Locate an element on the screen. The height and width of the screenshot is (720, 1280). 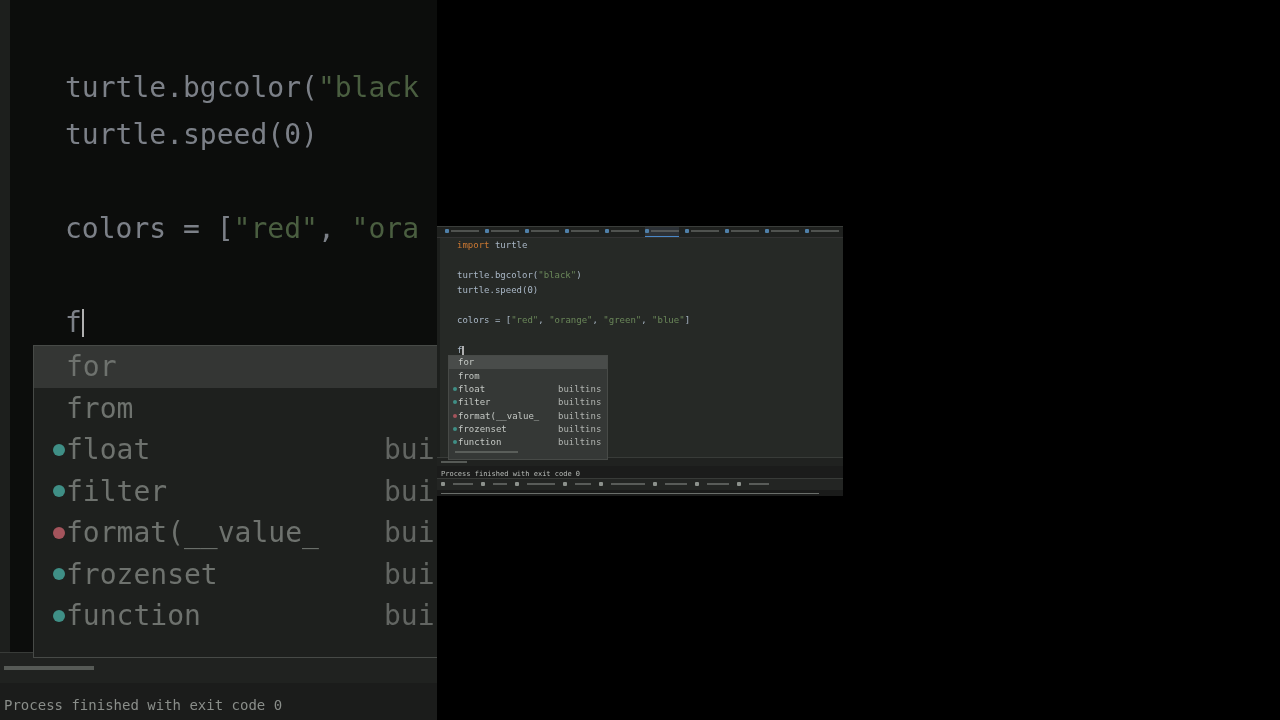
code-line: colors = ["red", "orange", "green", "blue"] is located at coordinates (574, 320).